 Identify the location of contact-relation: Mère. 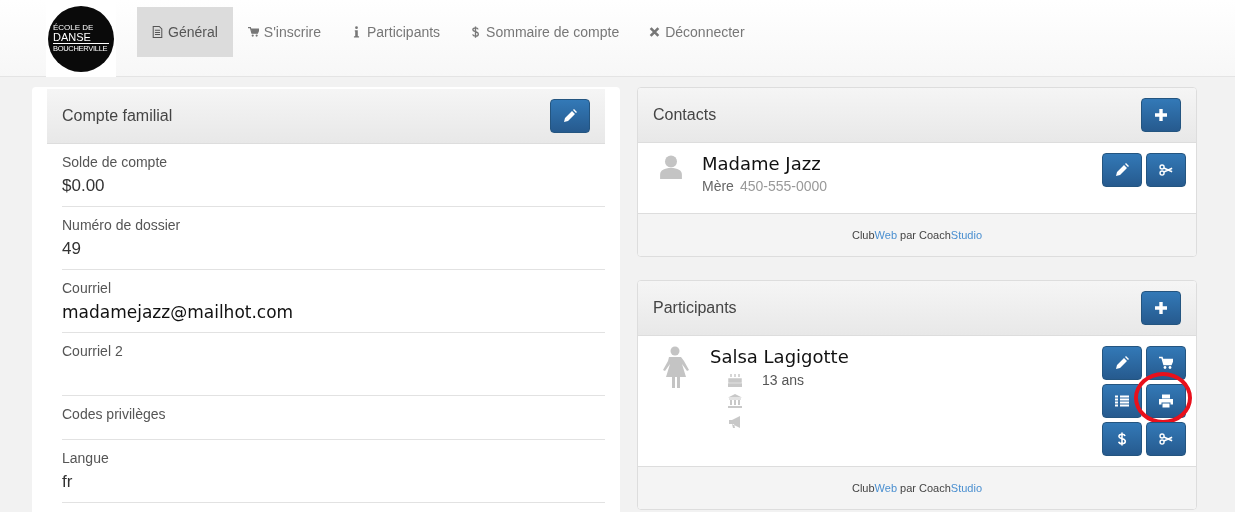
(718, 186).